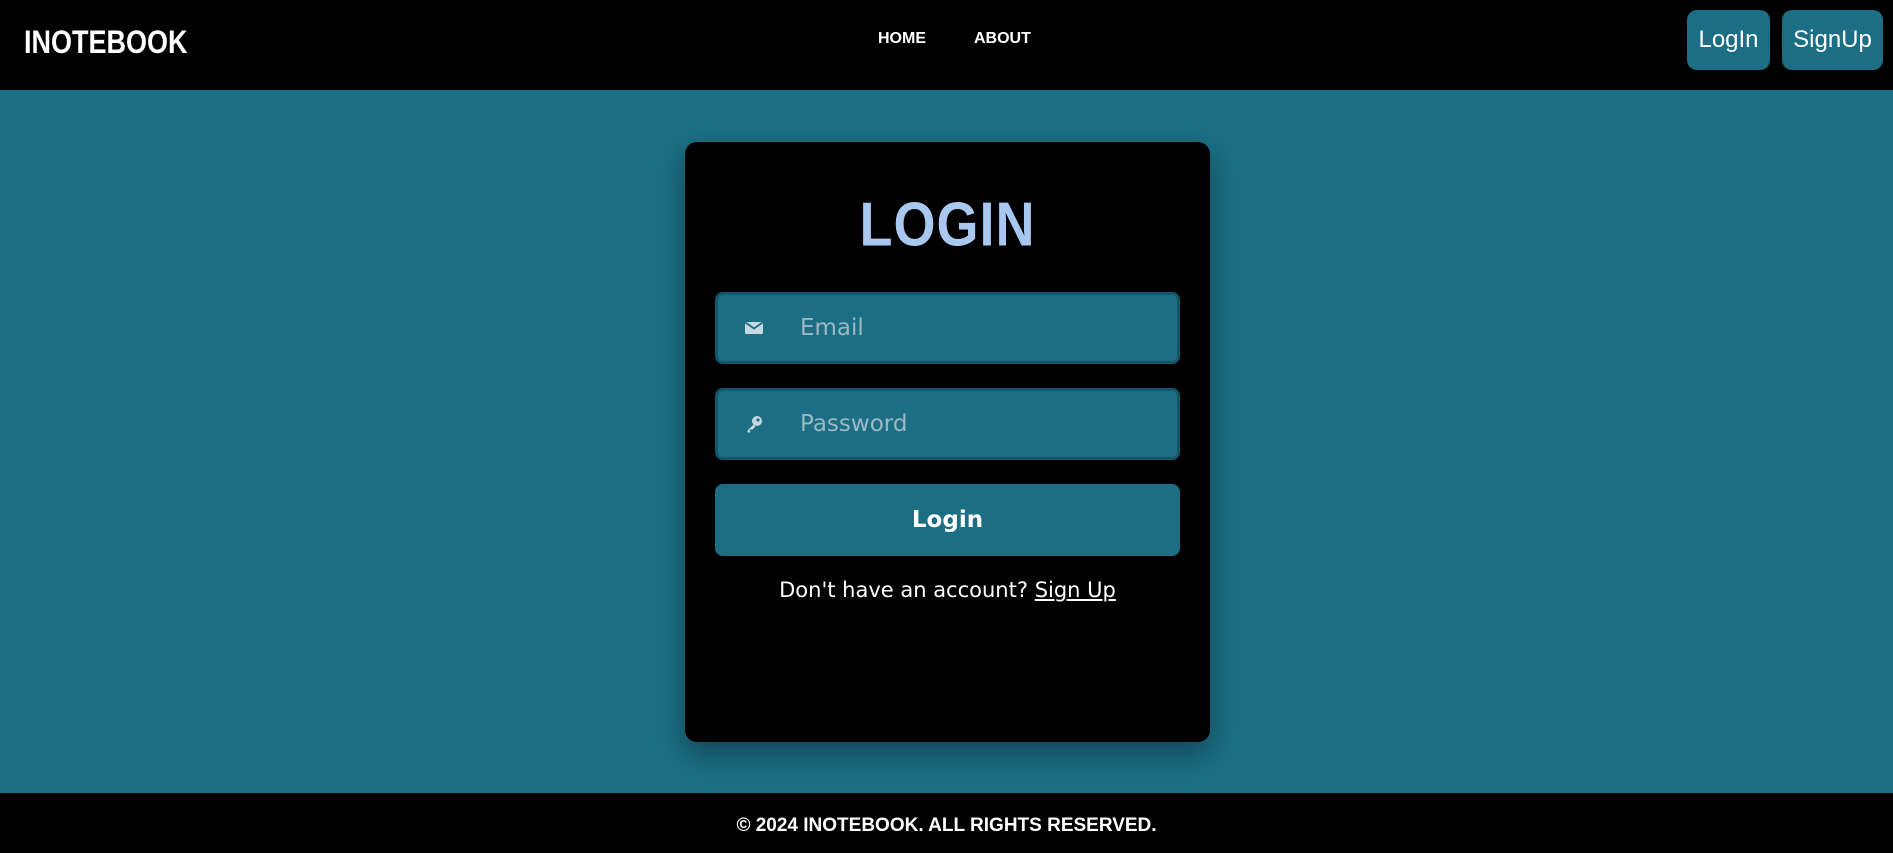  Describe the element at coordinates (947, 225) in the screenshot. I see `login-title: LOGIN` at that location.